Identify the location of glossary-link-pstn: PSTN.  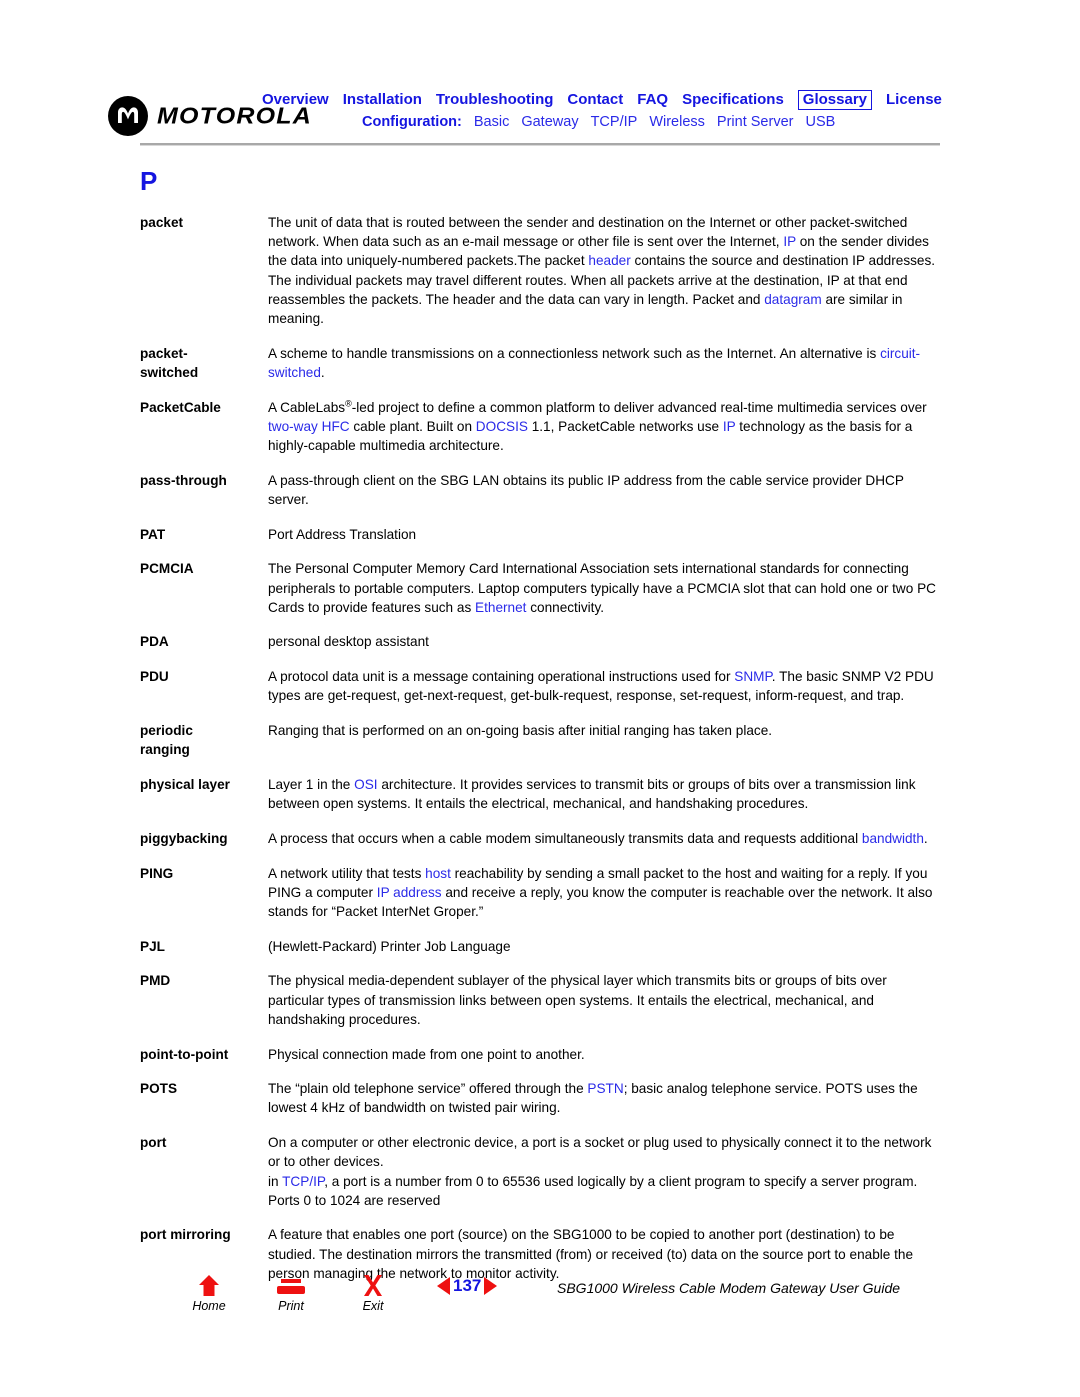
(605, 1088).